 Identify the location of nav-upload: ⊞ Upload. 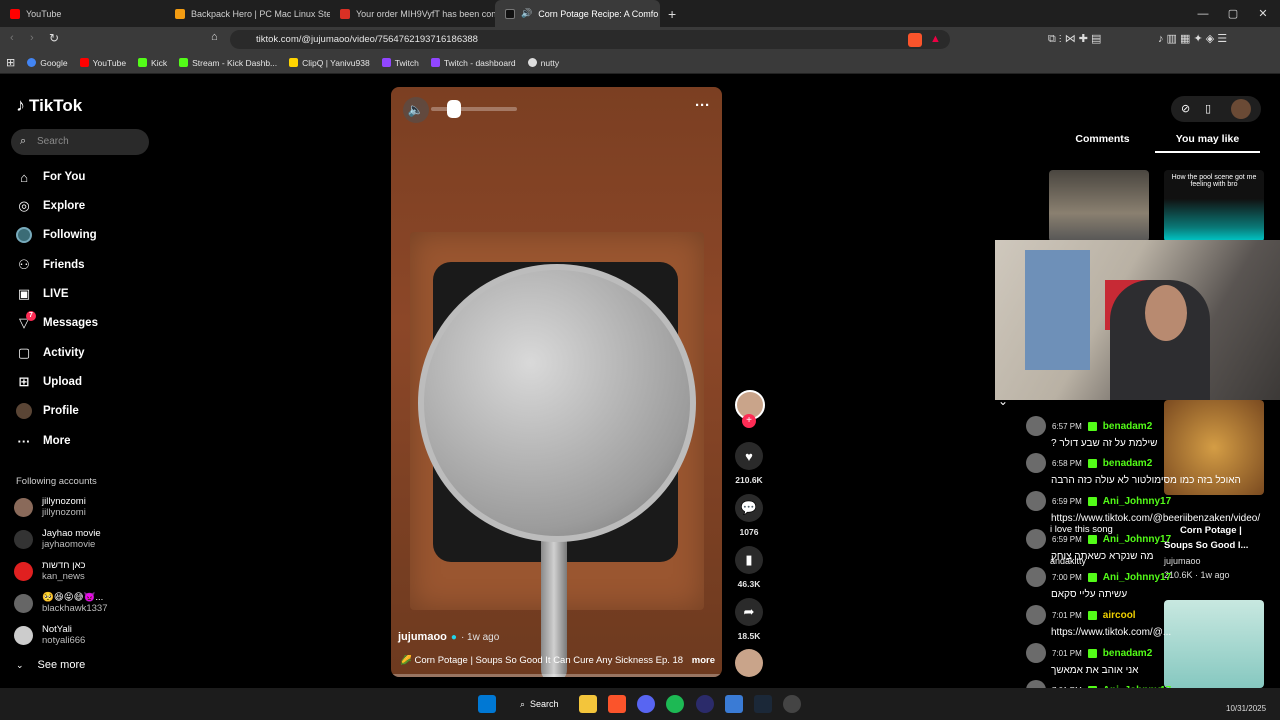
(49, 382).